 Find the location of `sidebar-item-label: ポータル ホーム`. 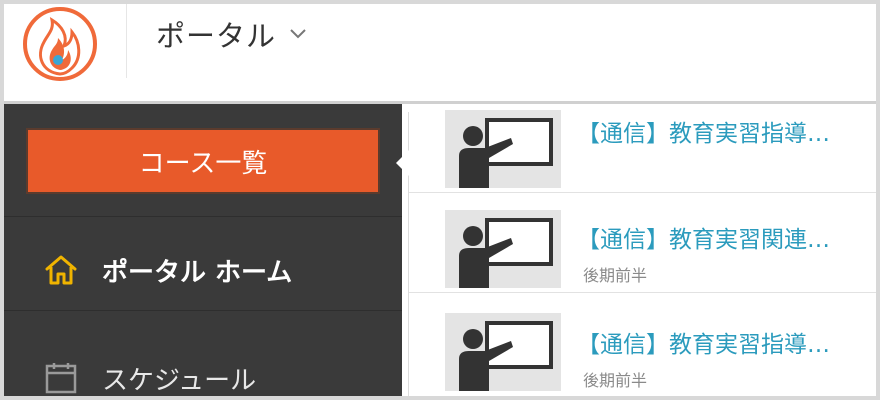

sidebar-item-label: ポータル ホーム is located at coordinates (197, 272).